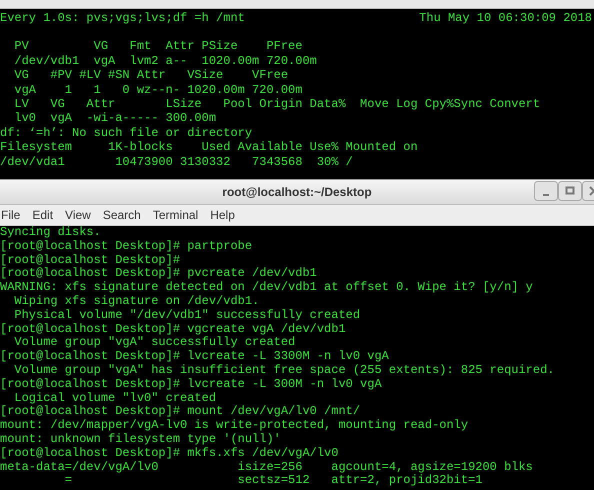 Image resolution: width=594 pixels, height=490 pixels. Describe the element at coordinates (176, 162) in the screenshot. I see `terminal-line: /dev/vda1 10473900 3130332 7343568 30% /` at that location.